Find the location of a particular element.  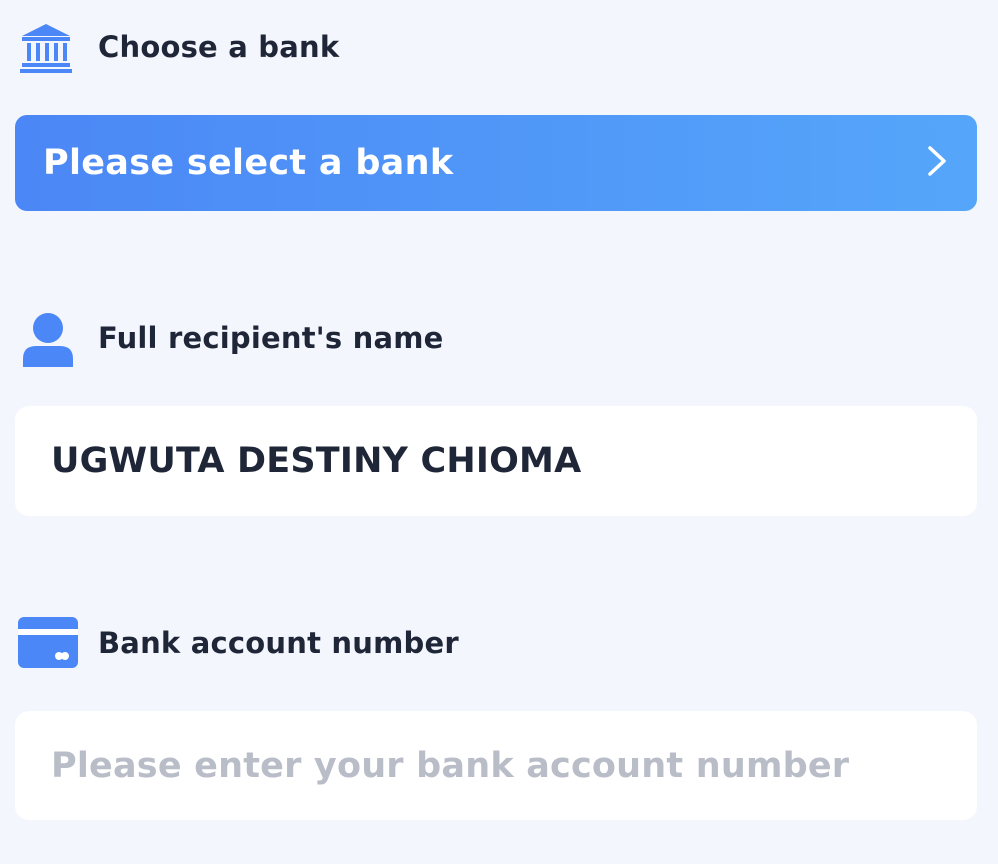

account-section-header: Bank account number is located at coordinates (238, 643).